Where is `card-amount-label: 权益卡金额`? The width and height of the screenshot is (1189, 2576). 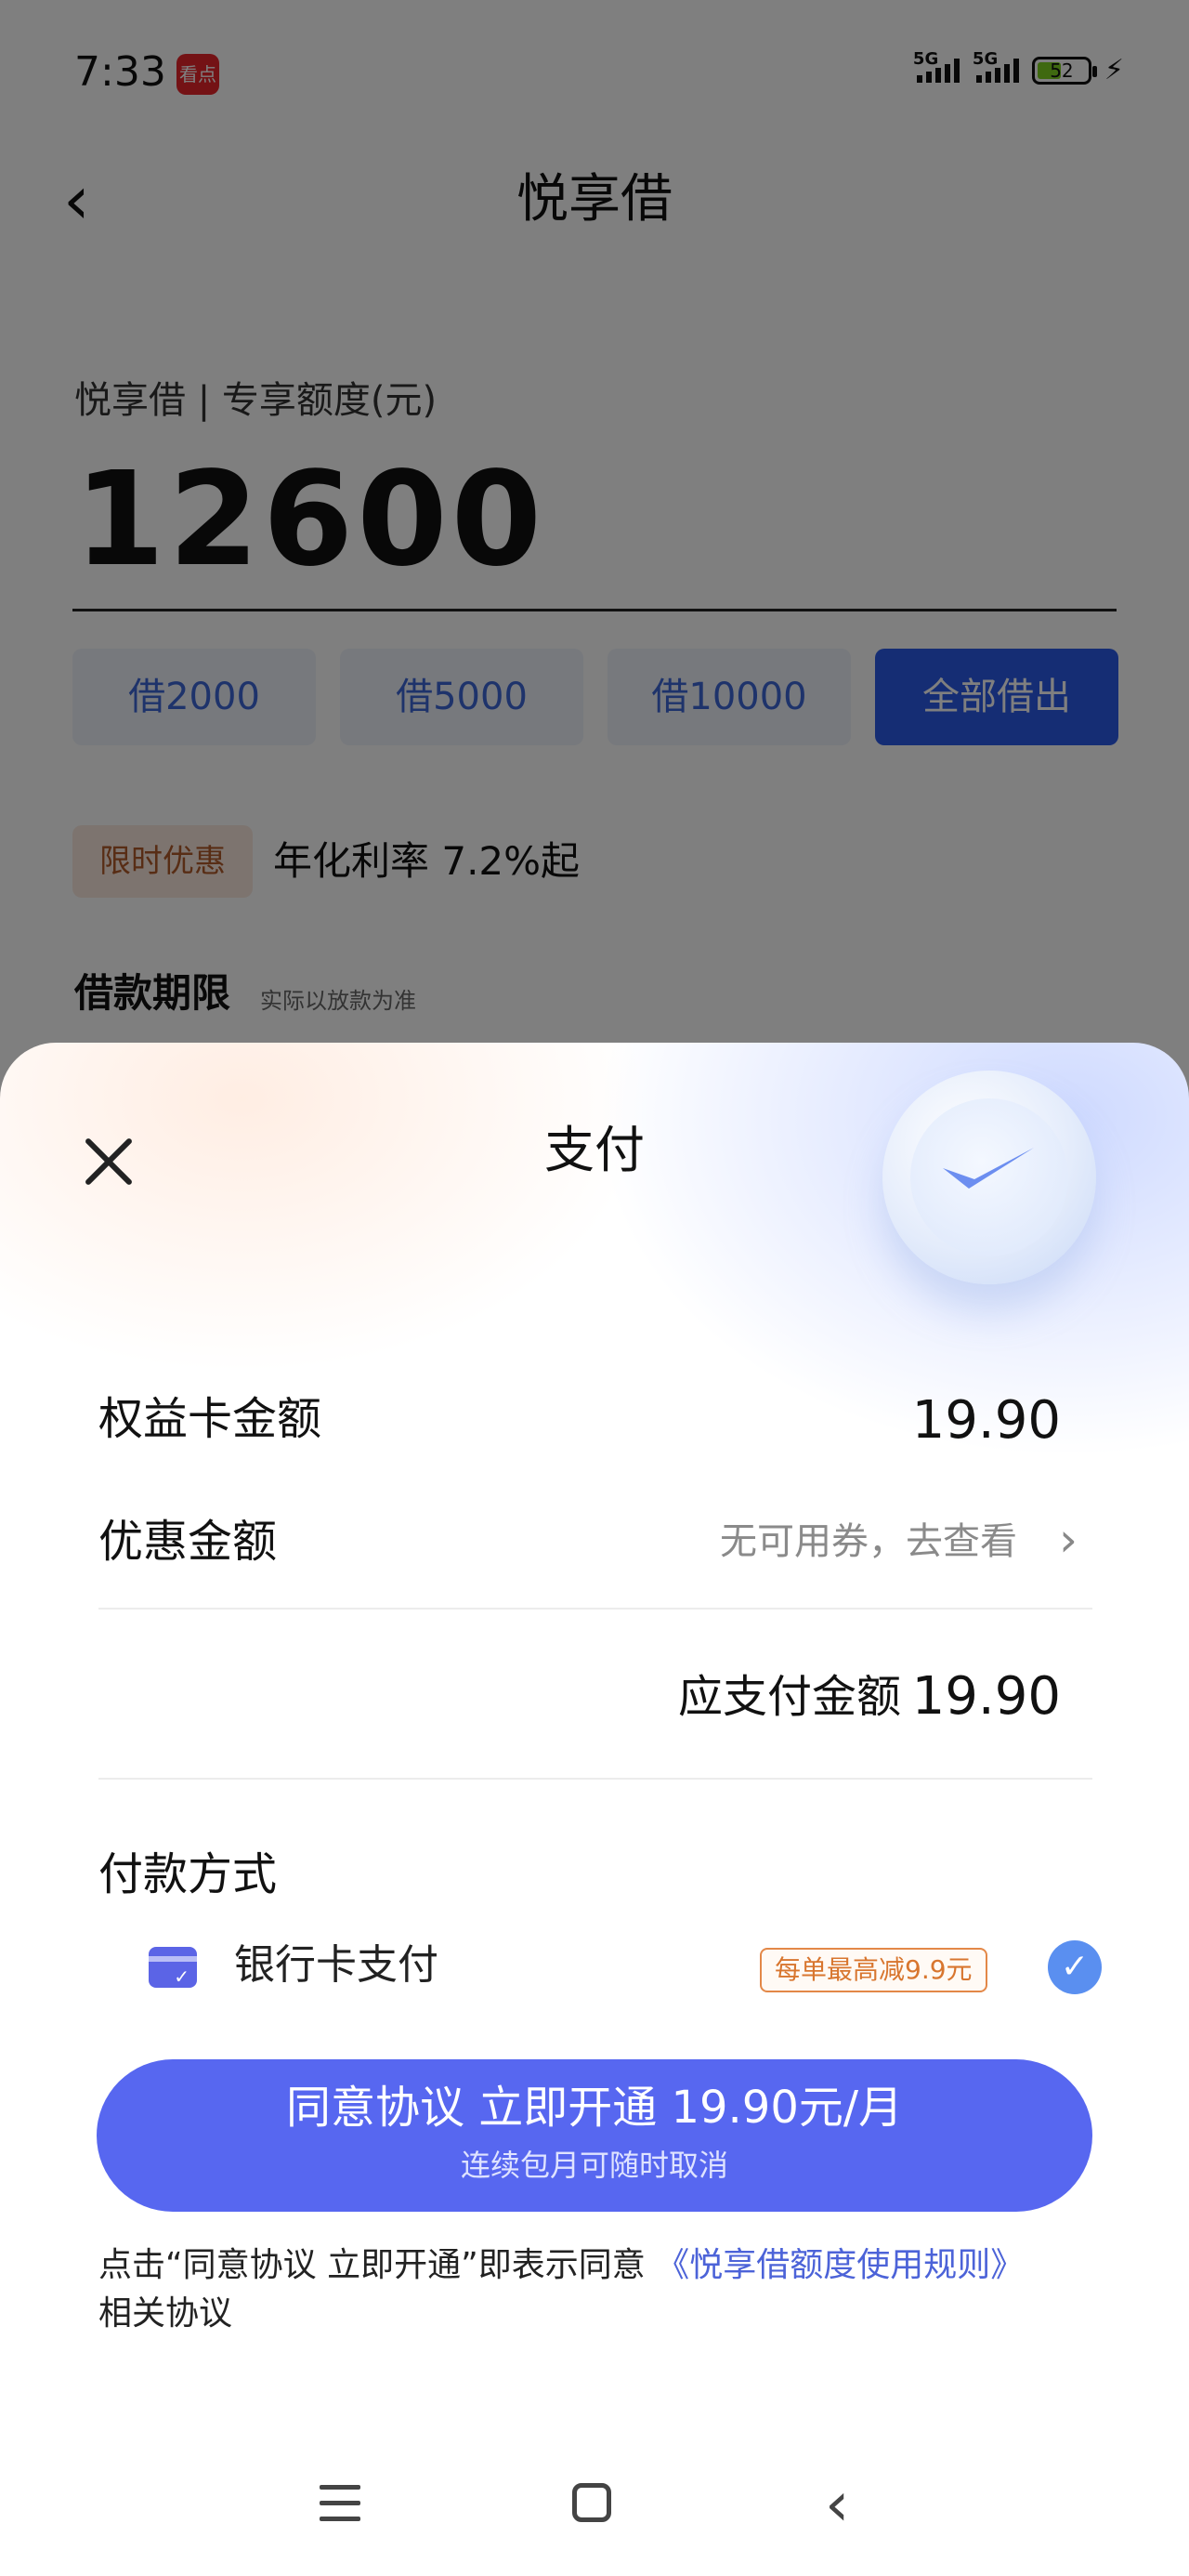
card-amount-label: 权益卡金额 is located at coordinates (210, 1419).